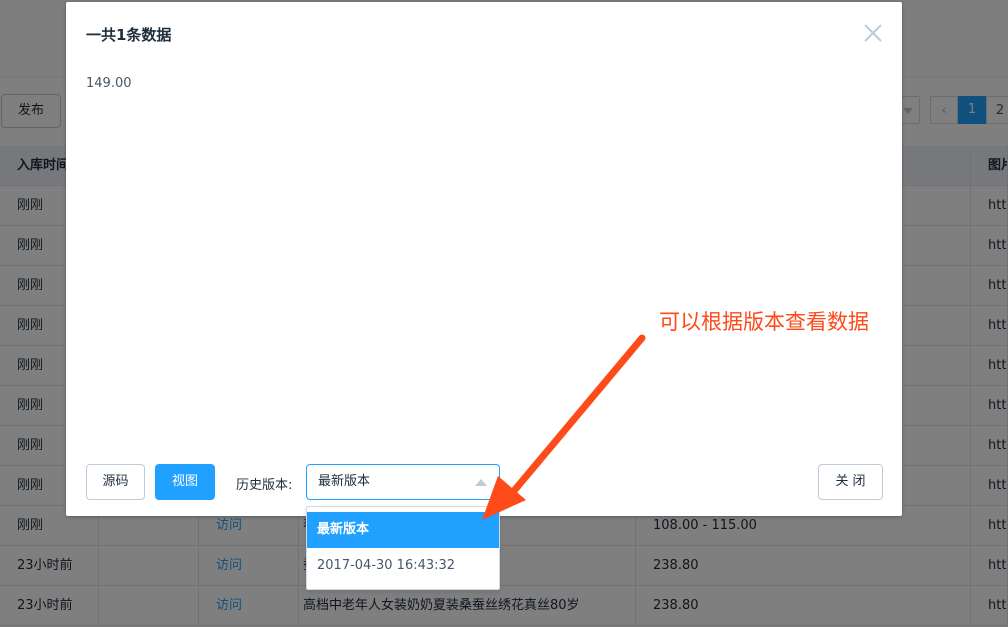 The height and width of the screenshot is (627, 1008). What do you see at coordinates (109, 83) in the screenshot?
I see `dialog-content: 149.00` at bounding box center [109, 83].